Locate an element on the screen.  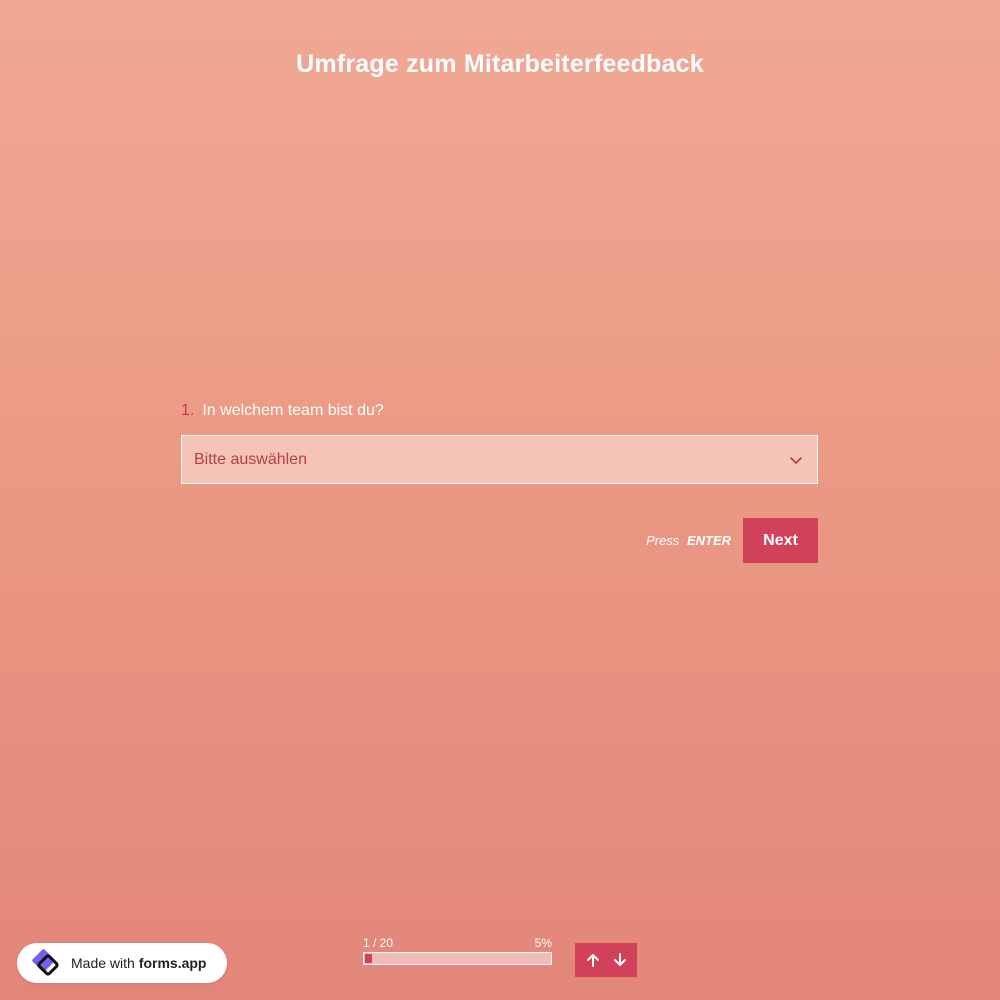
question-number: 1. is located at coordinates (188, 410).